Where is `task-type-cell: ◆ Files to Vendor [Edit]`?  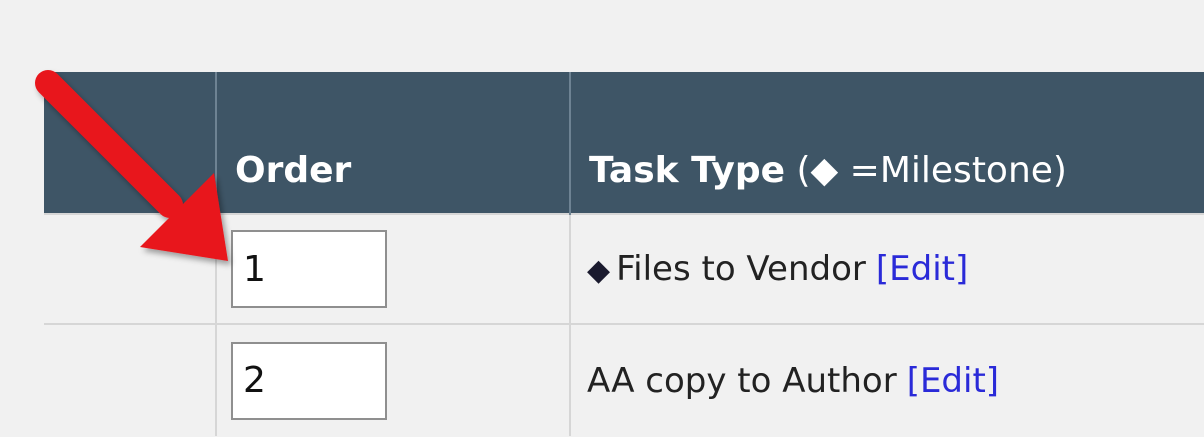 task-type-cell: ◆ Files to Vendor [Edit] is located at coordinates (887, 268).